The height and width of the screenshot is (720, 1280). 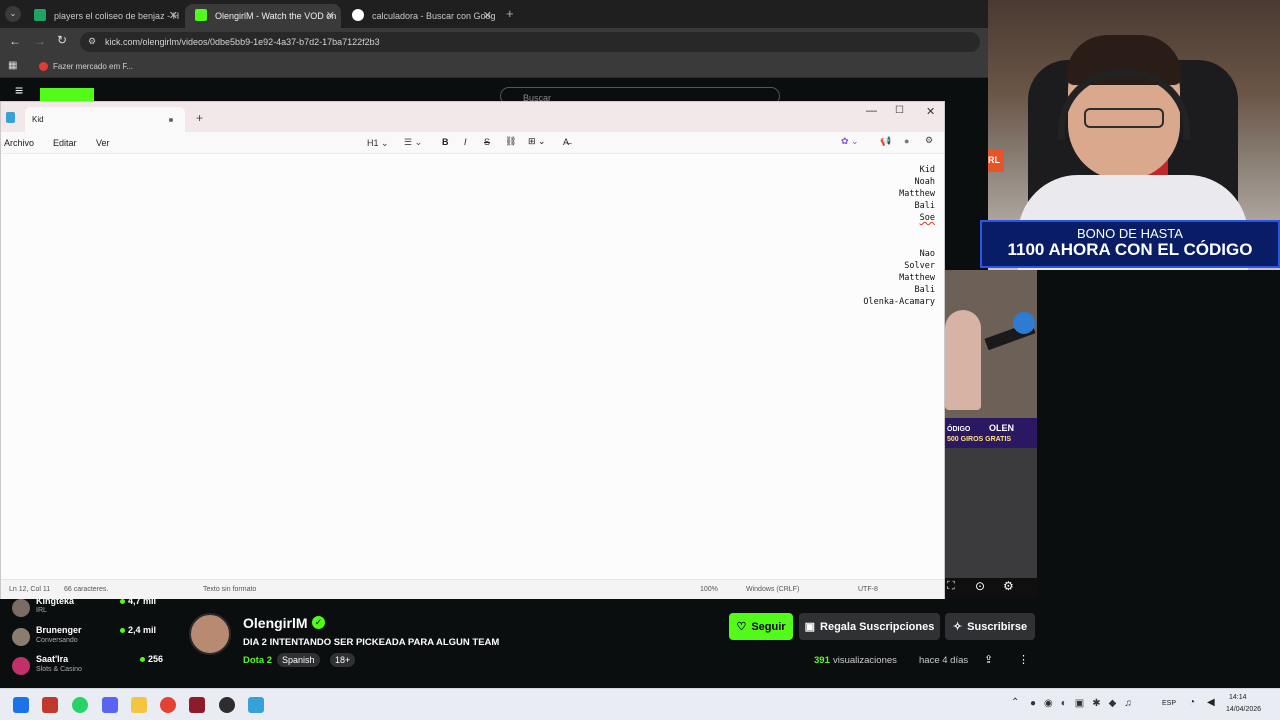 What do you see at coordinates (465, 142) in the screenshot?
I see `italic-icon: I` at bounding box center [465, 142].